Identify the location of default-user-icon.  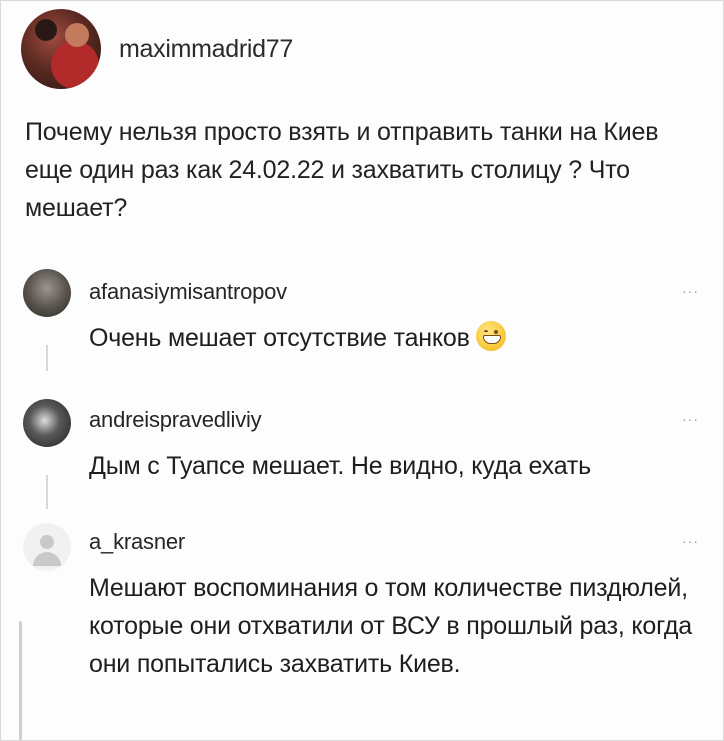
(47, 542).